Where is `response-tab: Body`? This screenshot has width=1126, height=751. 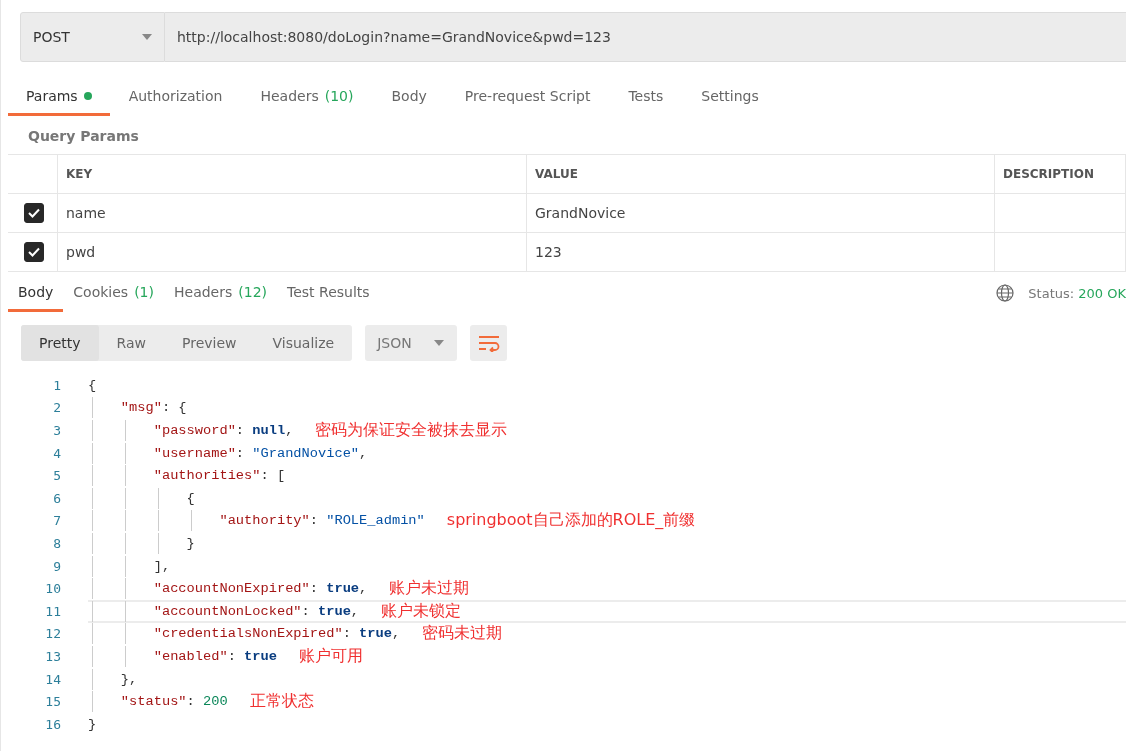
response-tab: Body is located at coordinates (36, 298).